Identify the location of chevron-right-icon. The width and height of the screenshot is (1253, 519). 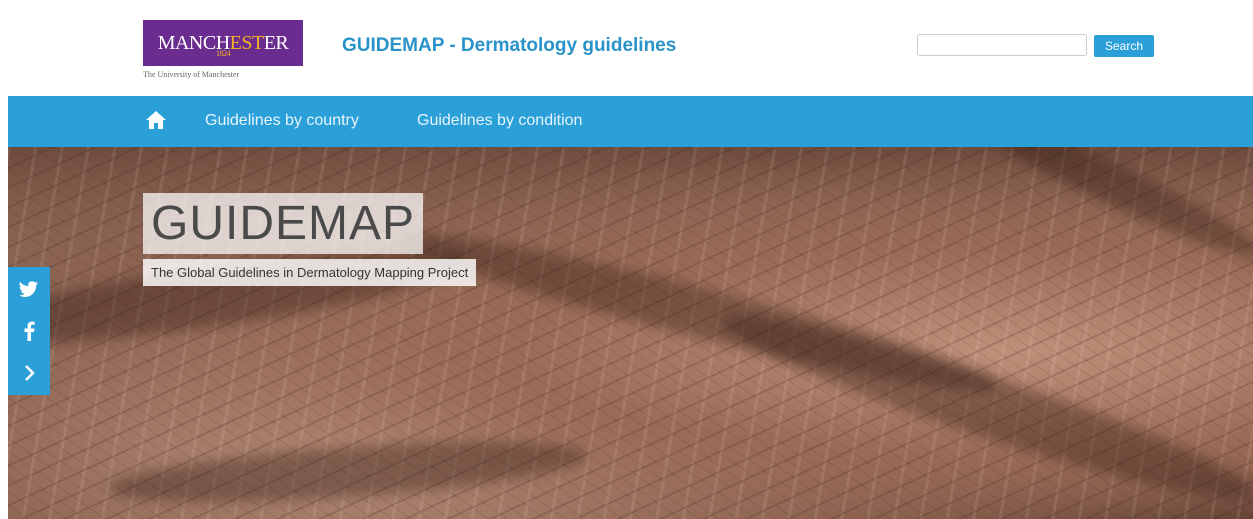
(29, 373).